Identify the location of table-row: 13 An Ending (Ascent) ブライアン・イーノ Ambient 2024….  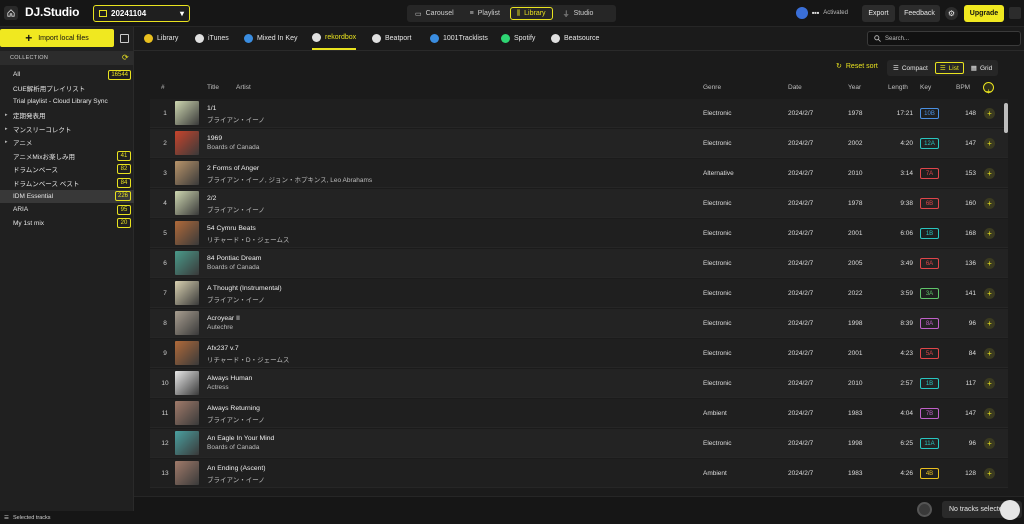
(579, 473).